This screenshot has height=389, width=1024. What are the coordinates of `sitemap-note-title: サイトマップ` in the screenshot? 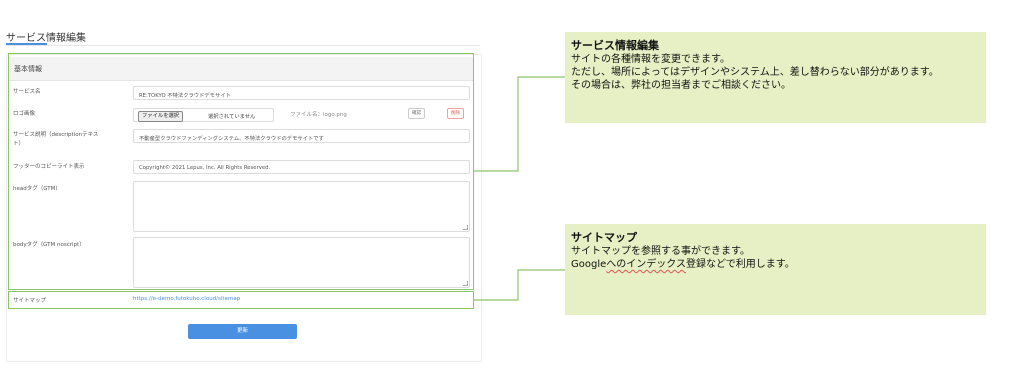 It's located at (604, 237).